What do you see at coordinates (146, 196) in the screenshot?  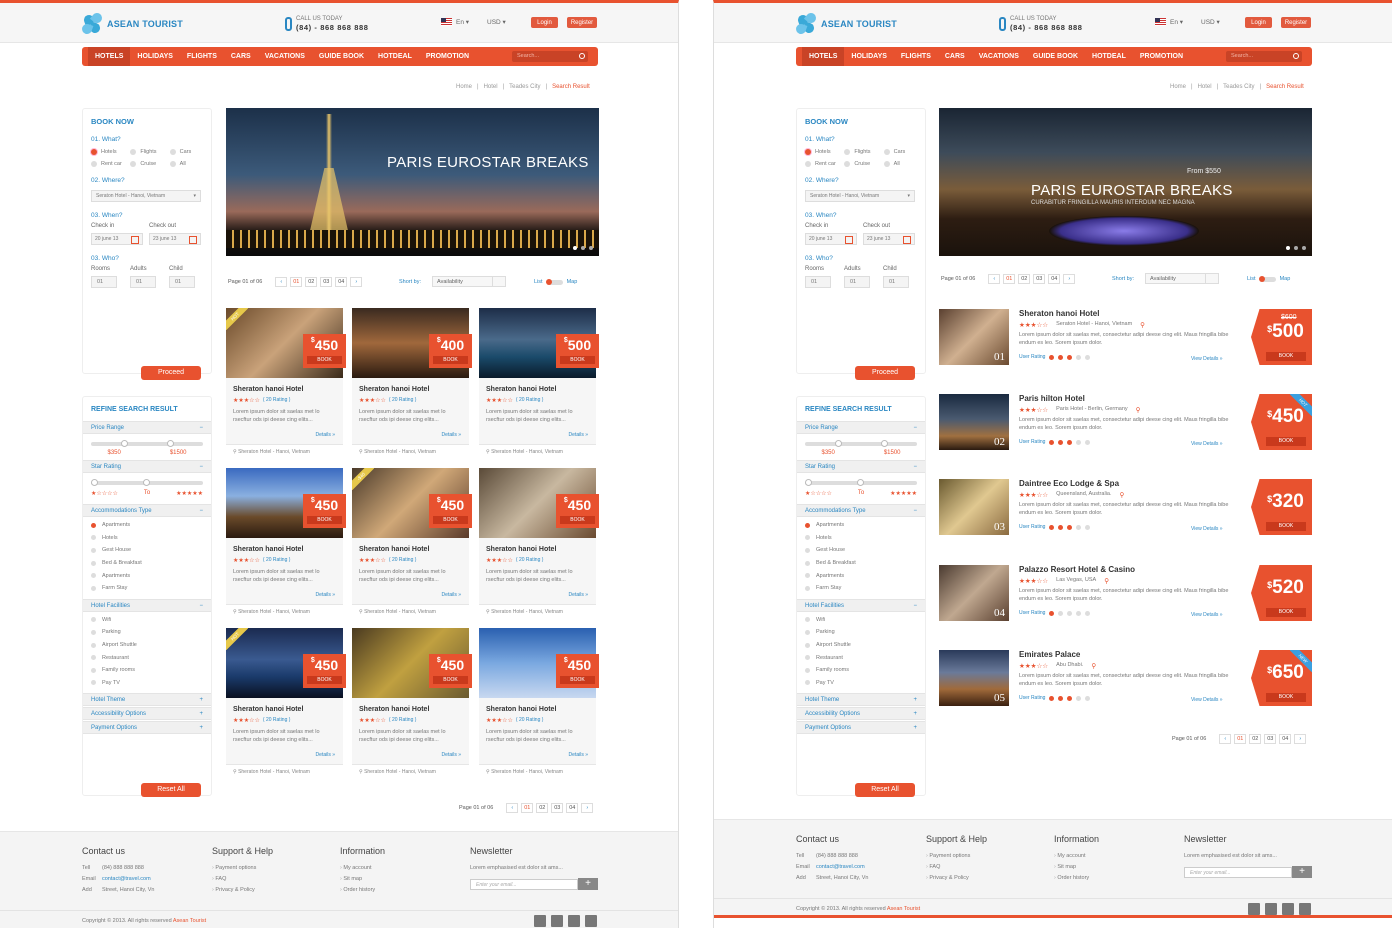 I see `where-select: Seraton Hotel - Hanoi, Vietnam ▾` at bounding box center [146, 196].